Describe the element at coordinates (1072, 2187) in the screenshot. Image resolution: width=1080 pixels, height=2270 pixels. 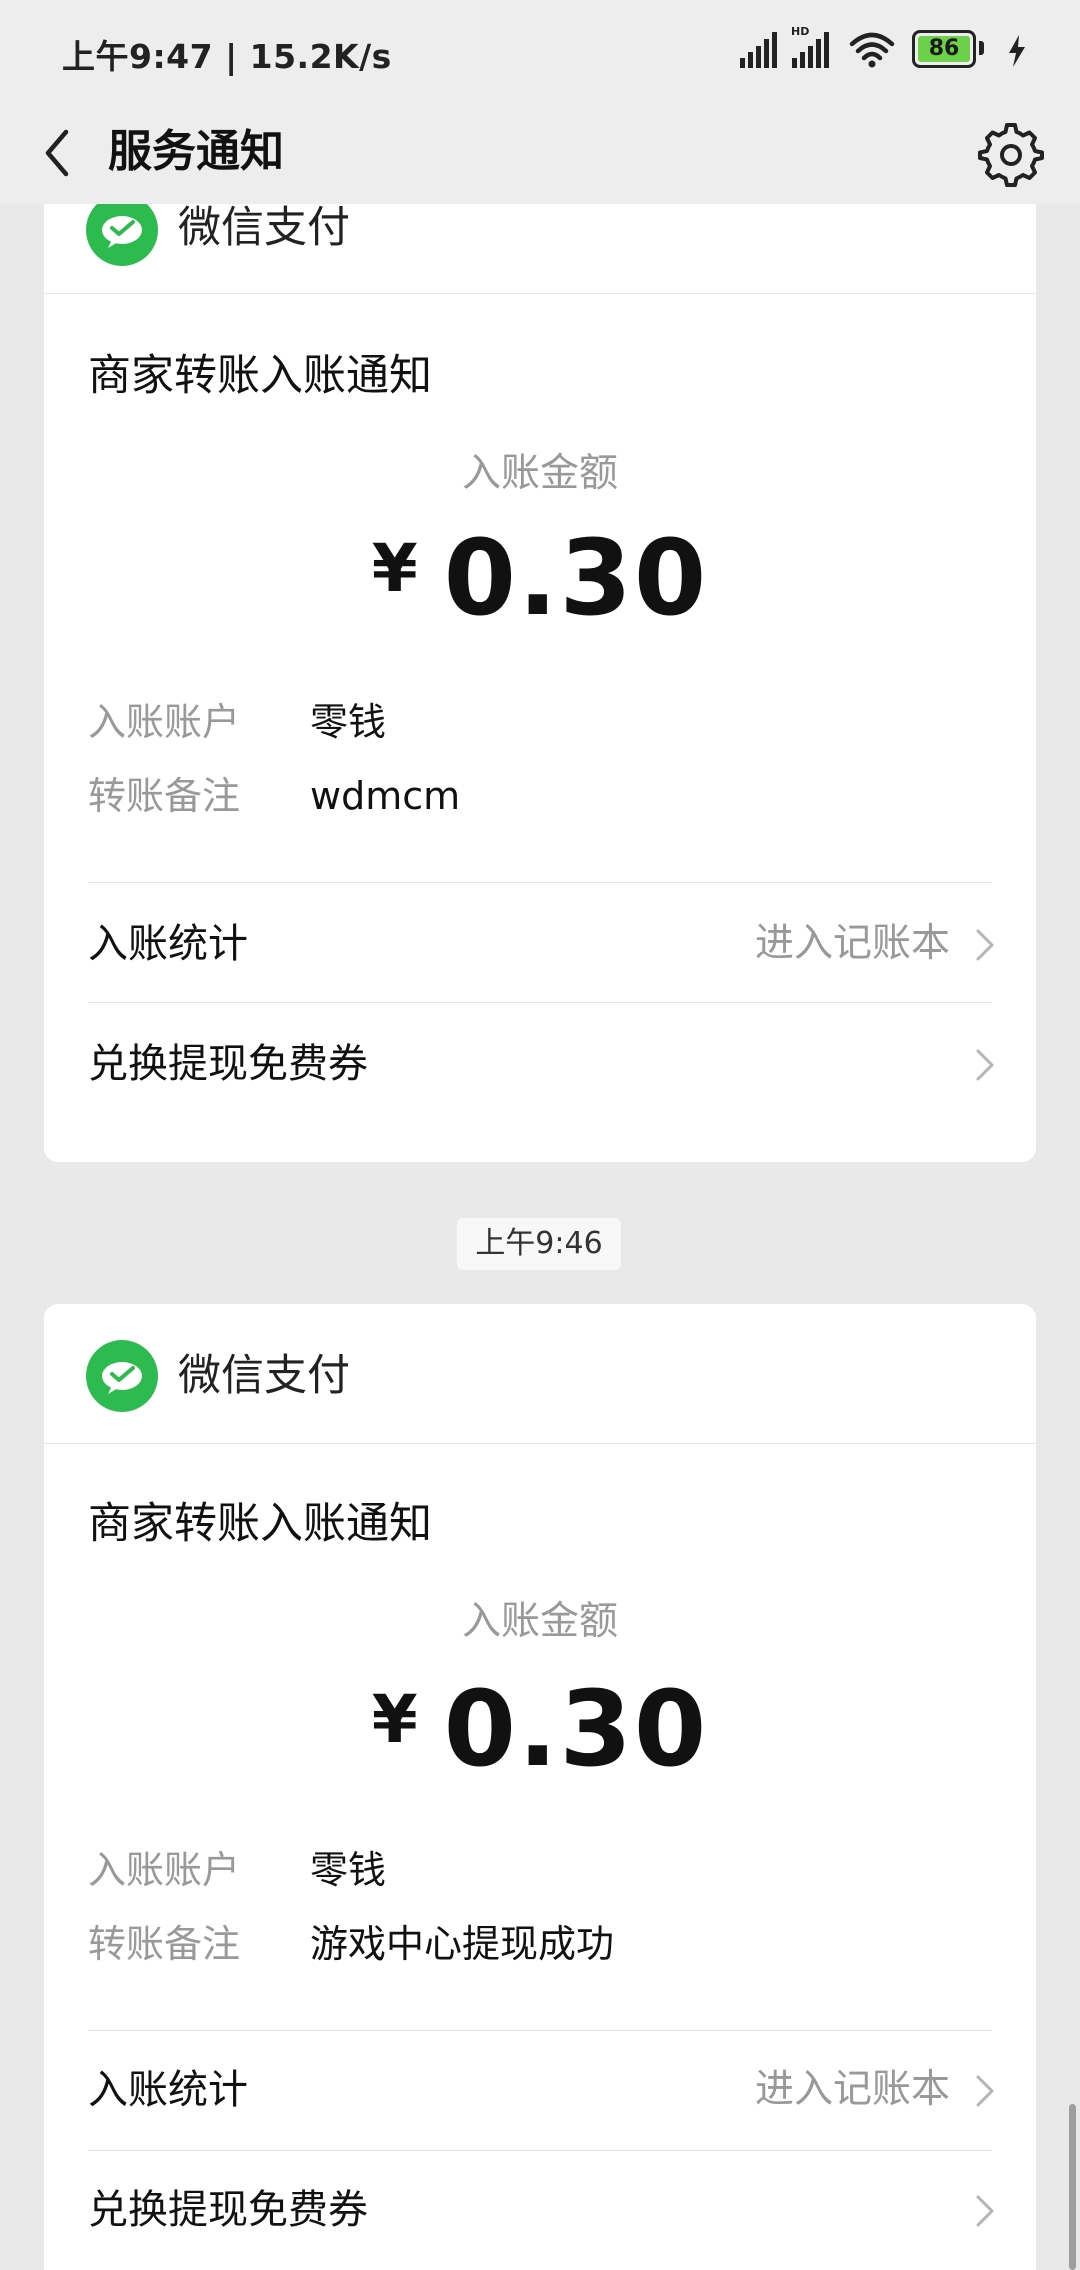
I see `scrollbar` at that location.